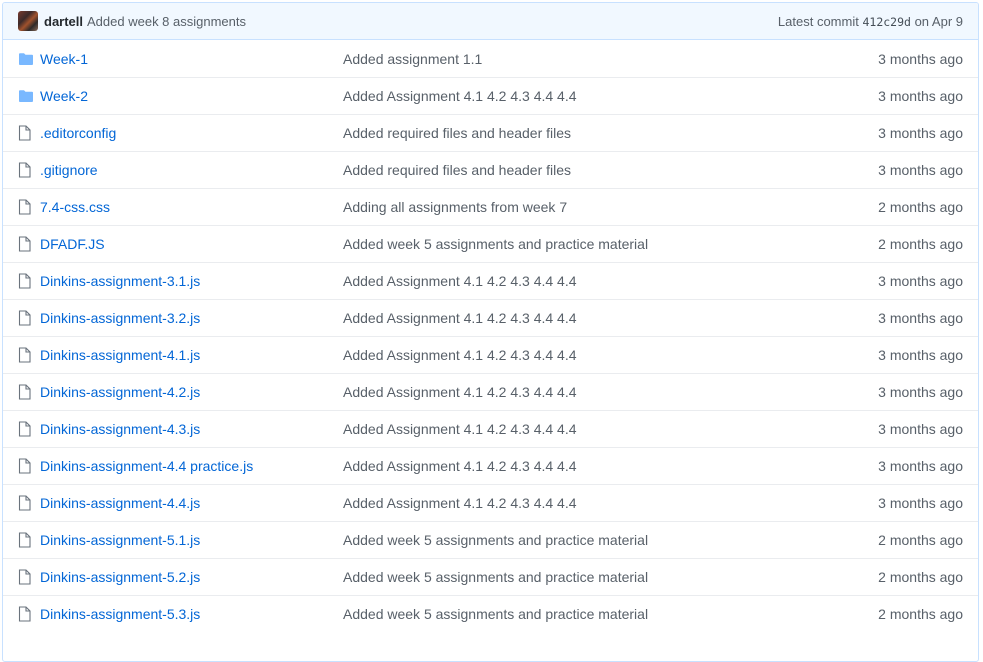  I want to click on commit-sha-link: 412c29d, so click(886, 22).